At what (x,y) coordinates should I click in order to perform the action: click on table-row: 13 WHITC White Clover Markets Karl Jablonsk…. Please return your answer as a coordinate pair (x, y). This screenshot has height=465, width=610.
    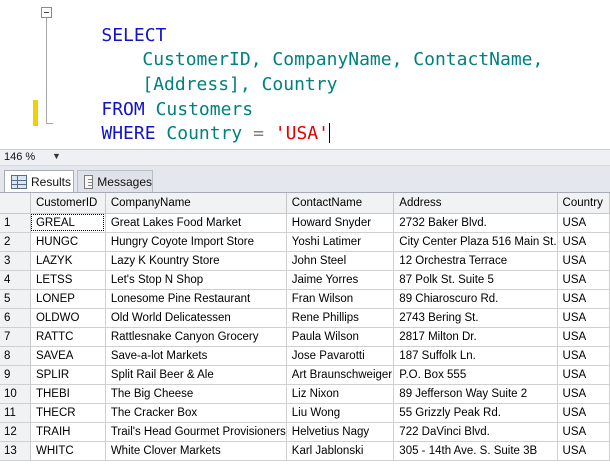
    Looking at the image, I should click on (305, 451).